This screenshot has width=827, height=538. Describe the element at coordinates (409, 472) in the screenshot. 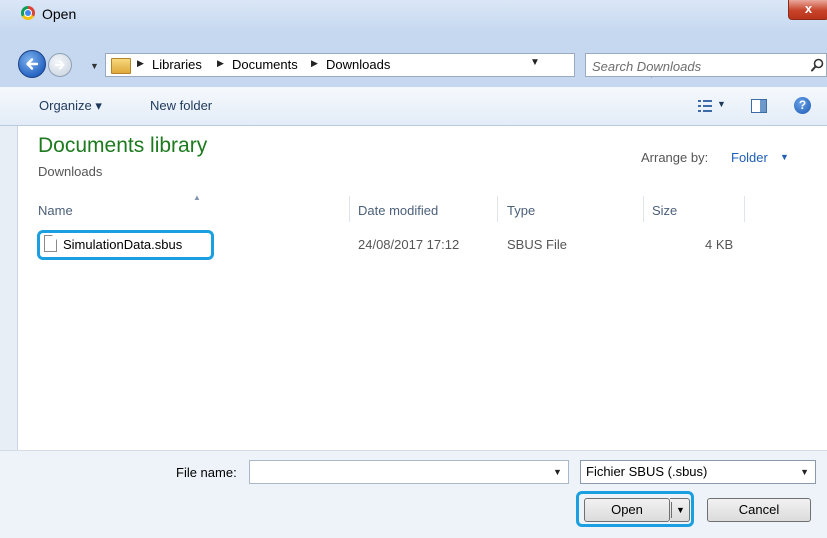

I see `file-name-input` at that location.